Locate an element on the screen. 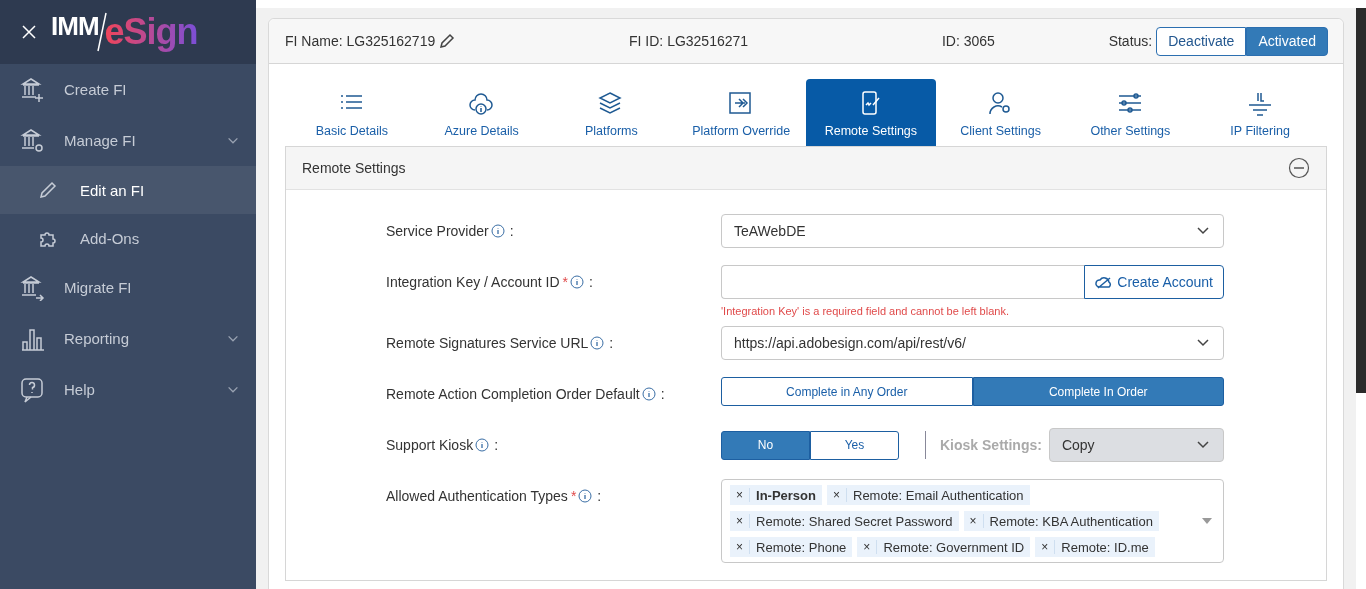 This screenshot has height=589, width=1366. tag: × Remote: Phone is located at coordinates (791, 547).